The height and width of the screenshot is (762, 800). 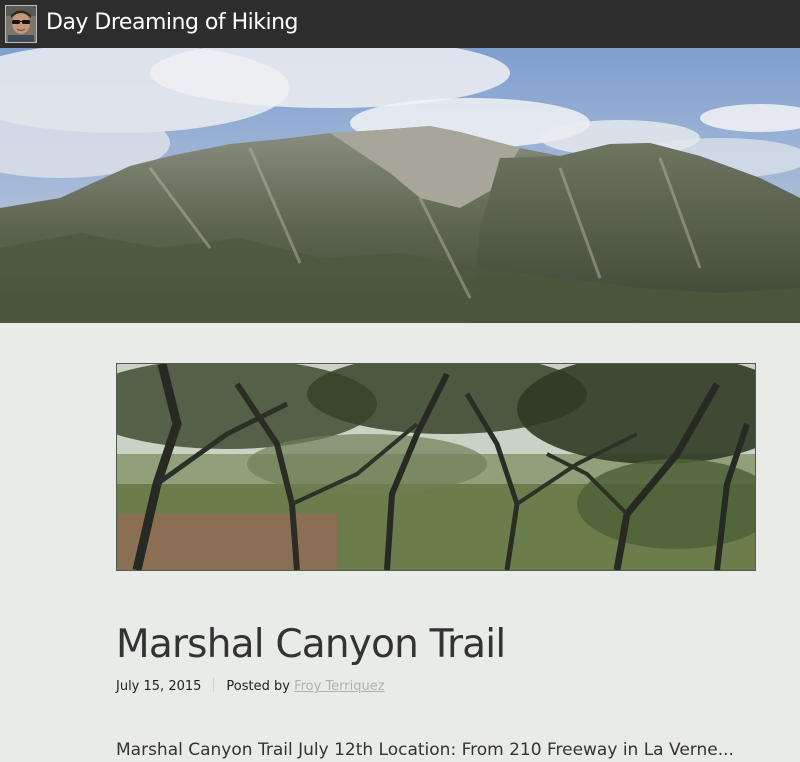 What do you see at coordinates (311, 645) in the screenshot?
I see `post-title: Marshal Canyon Trail` at bounding box center [311, 645].